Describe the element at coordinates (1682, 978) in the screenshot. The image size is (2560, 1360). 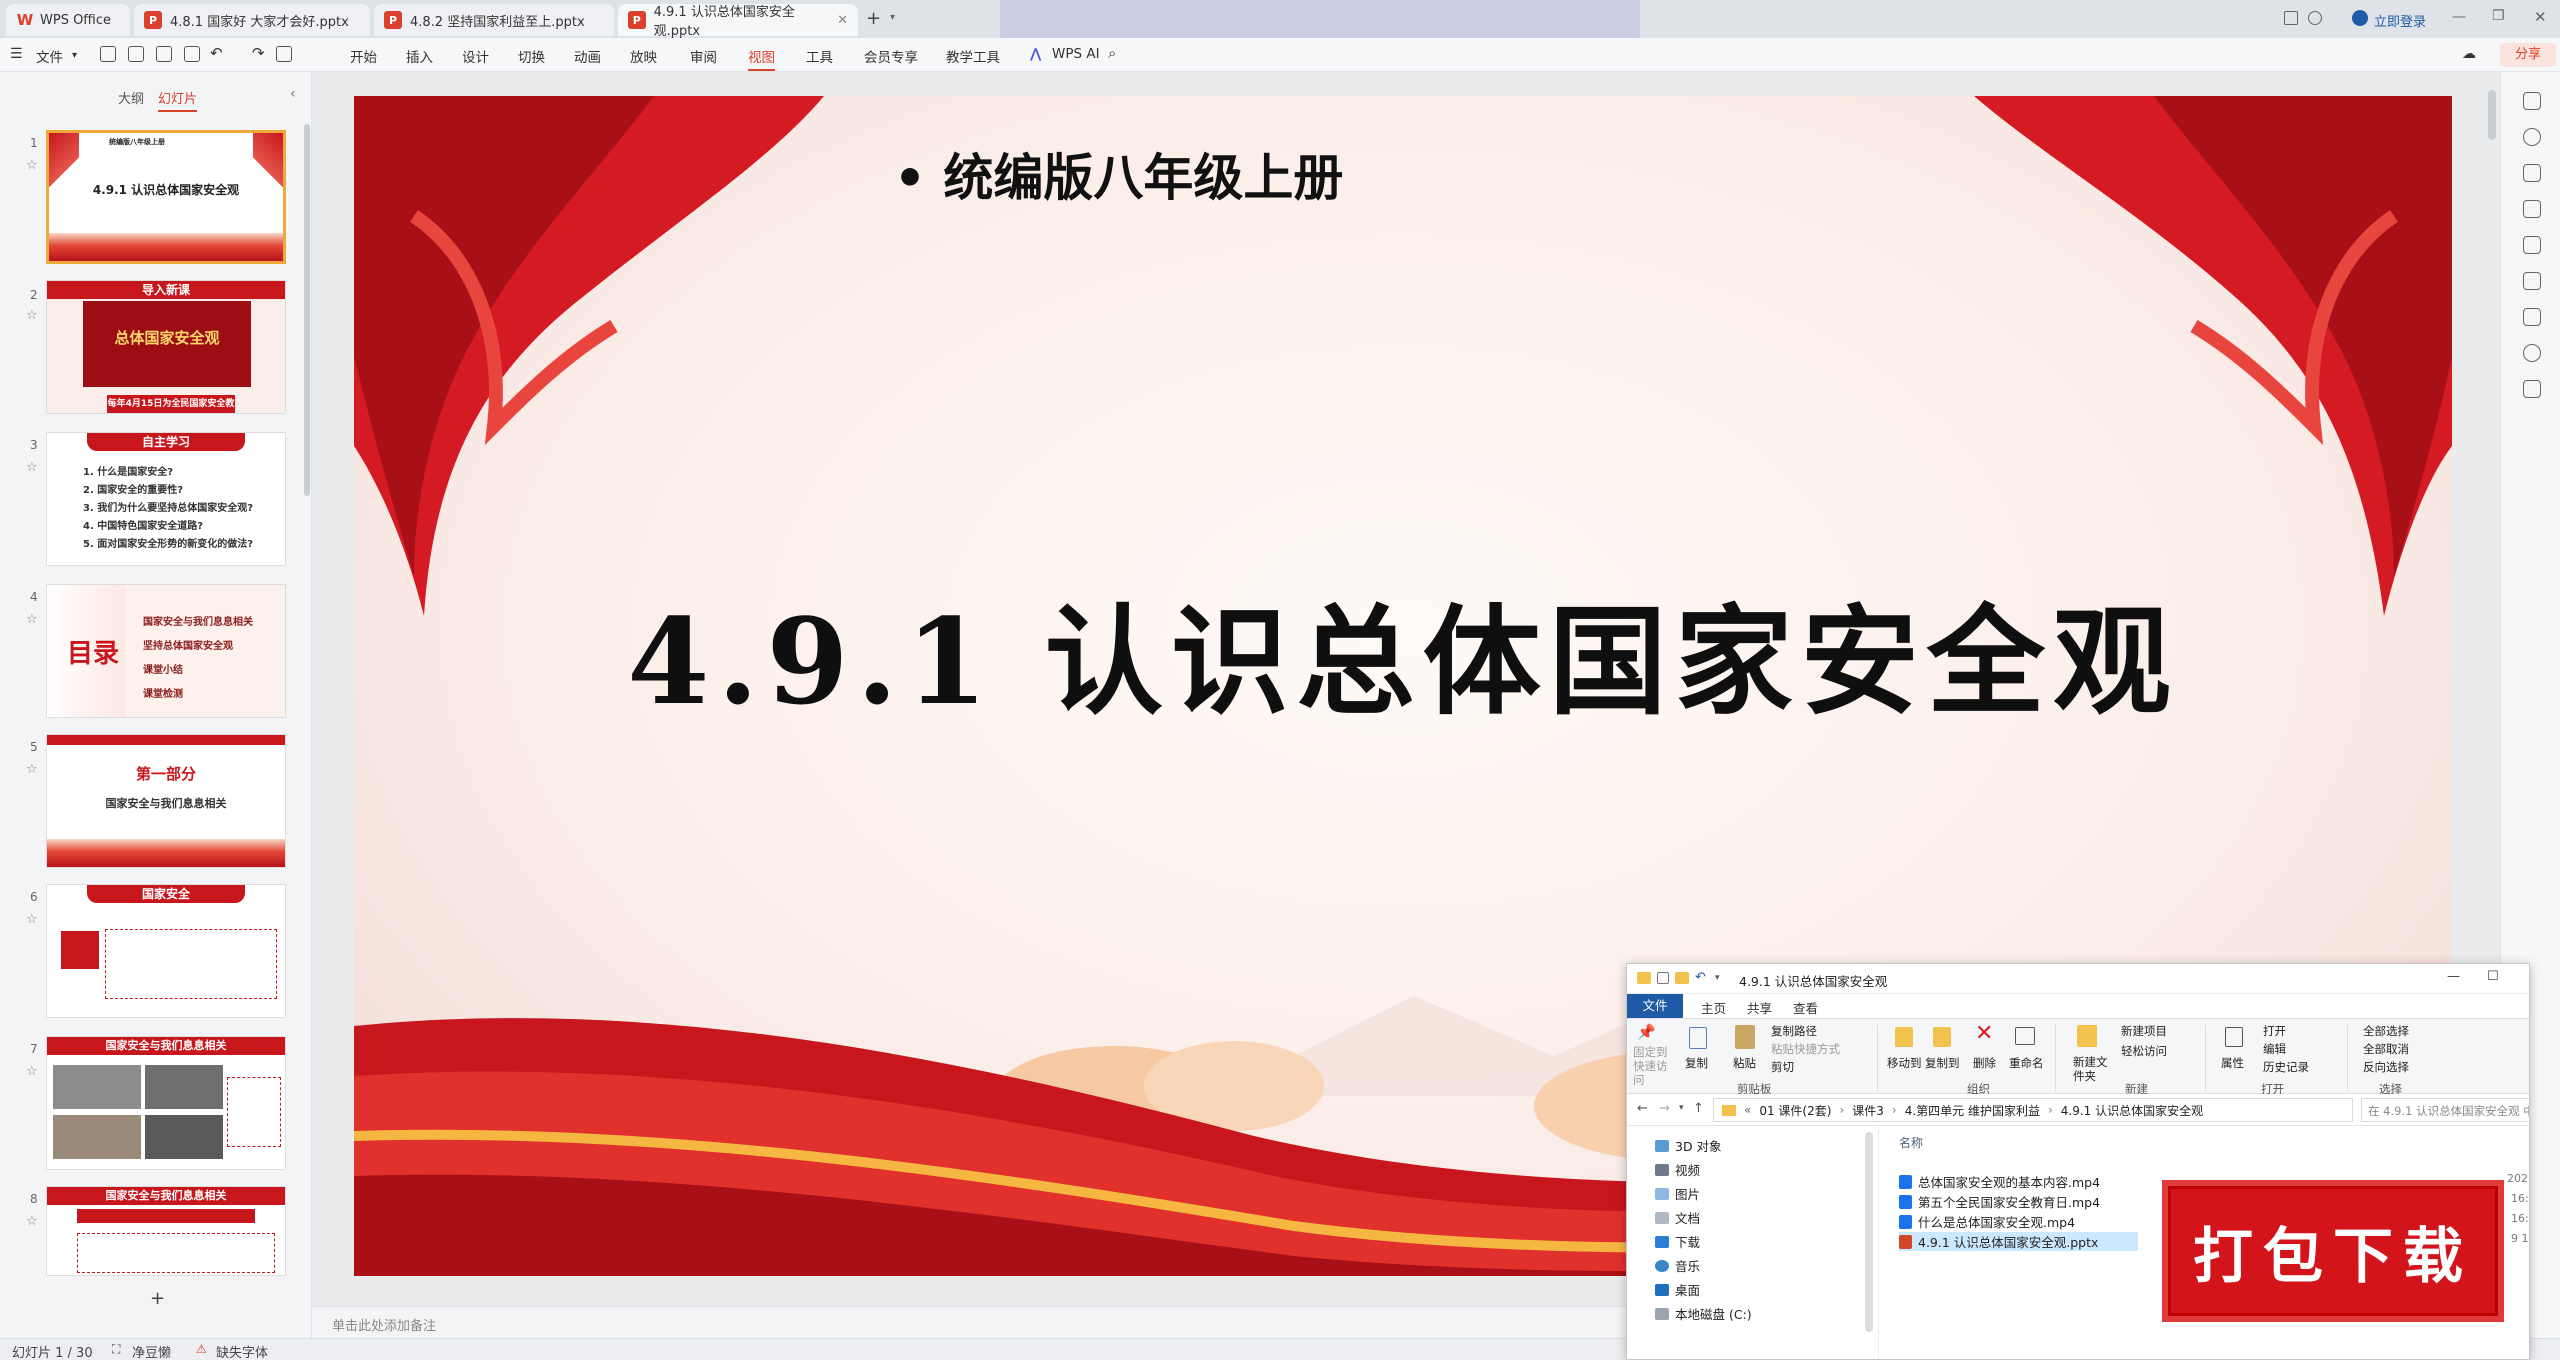
I see `new-folder-quick-icon` at that location.